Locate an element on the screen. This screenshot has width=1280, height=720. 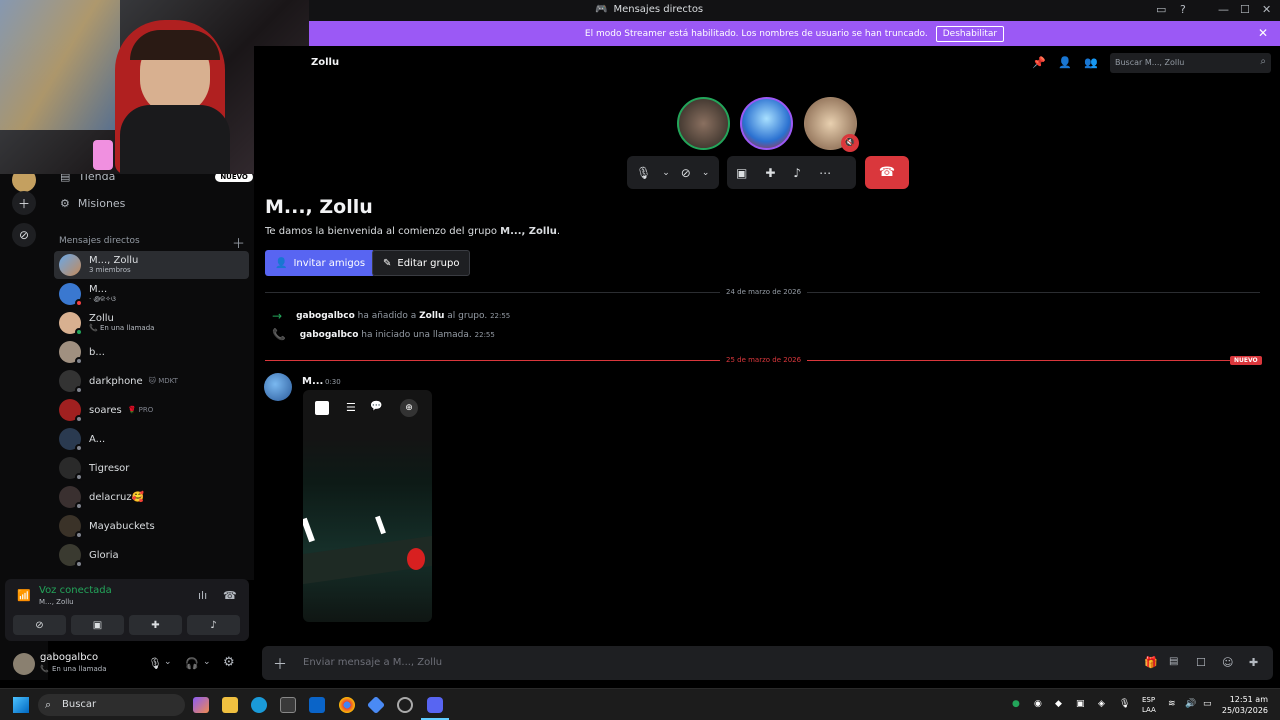
tray-app-icon: ◆ is located at coordinates (1058, 704).